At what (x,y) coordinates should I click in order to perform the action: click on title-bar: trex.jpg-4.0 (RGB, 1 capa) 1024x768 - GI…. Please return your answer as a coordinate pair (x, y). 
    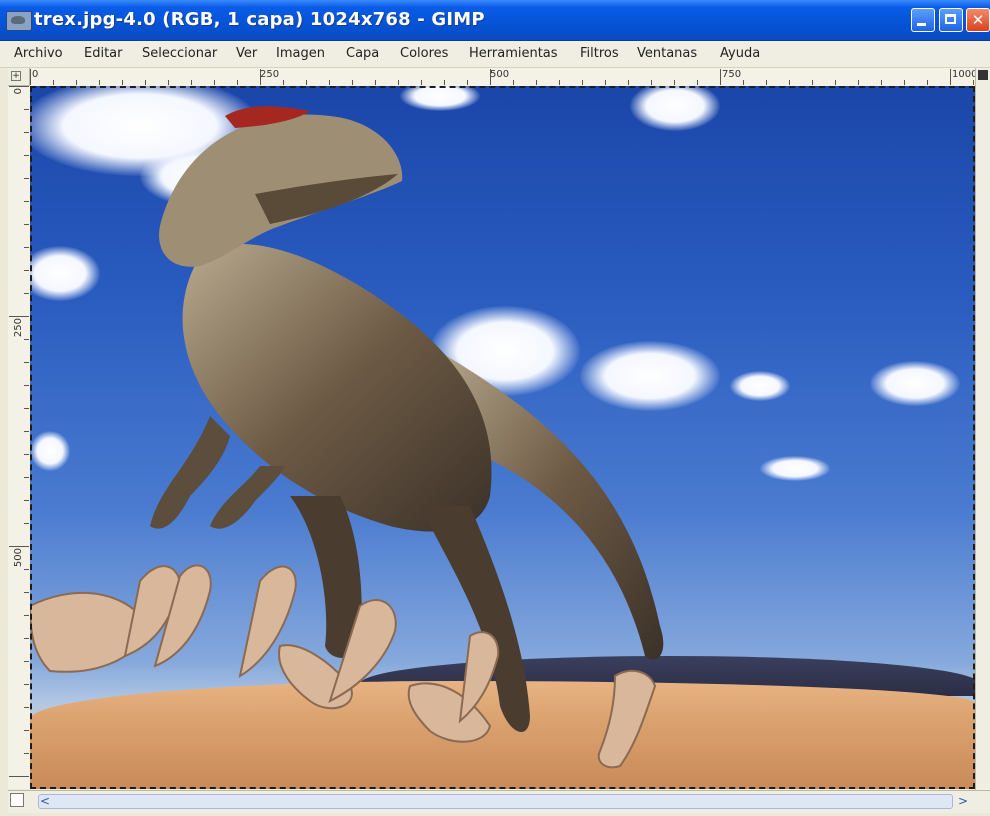
    Looking at the image, I should click on (495, 20).